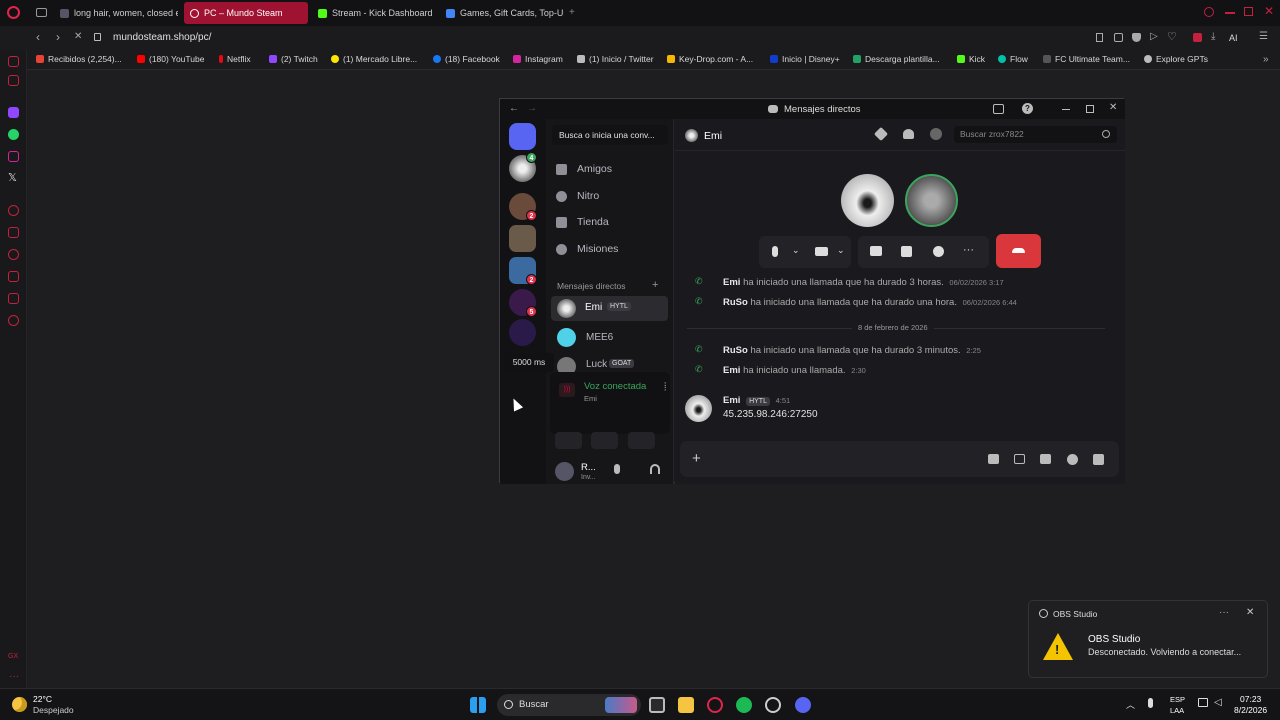 Image resolution: width=1280 pixels, height=720 pixels. Describe the element at coordinates (805, 252) in the screenshot. I see `mic-button: ⌄ ⌄` at that location.